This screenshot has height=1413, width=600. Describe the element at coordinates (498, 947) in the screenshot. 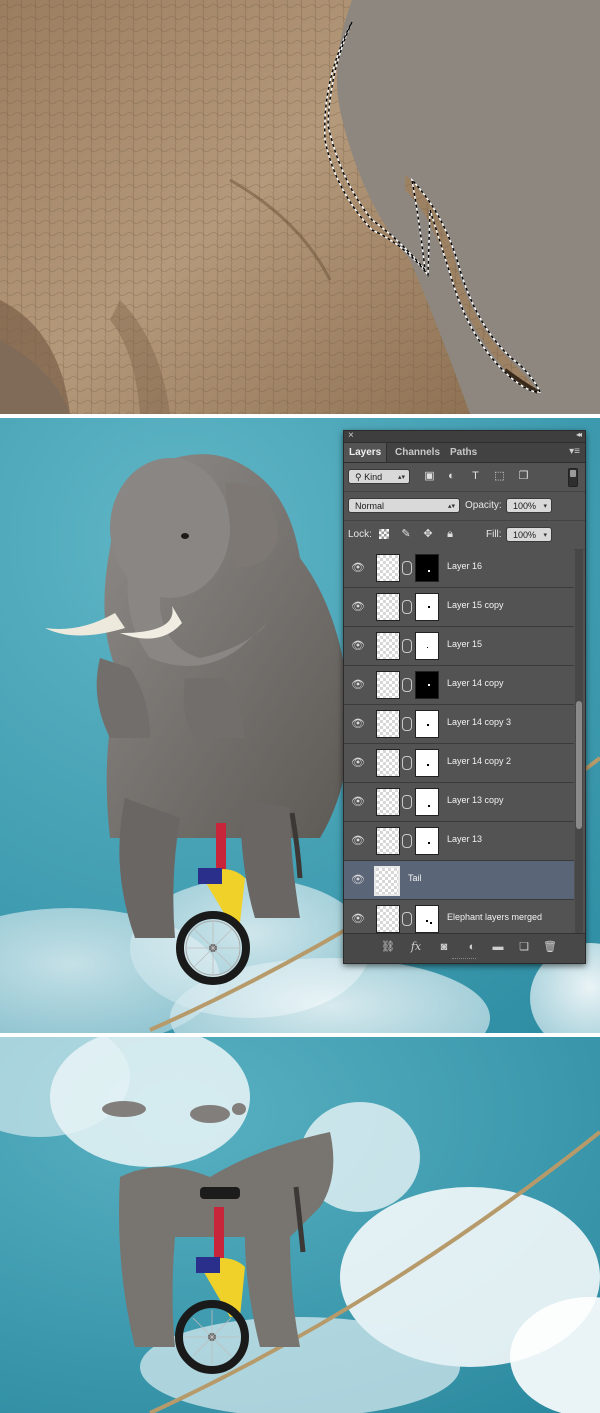

I see `new-group-icon: ▬` at that location.